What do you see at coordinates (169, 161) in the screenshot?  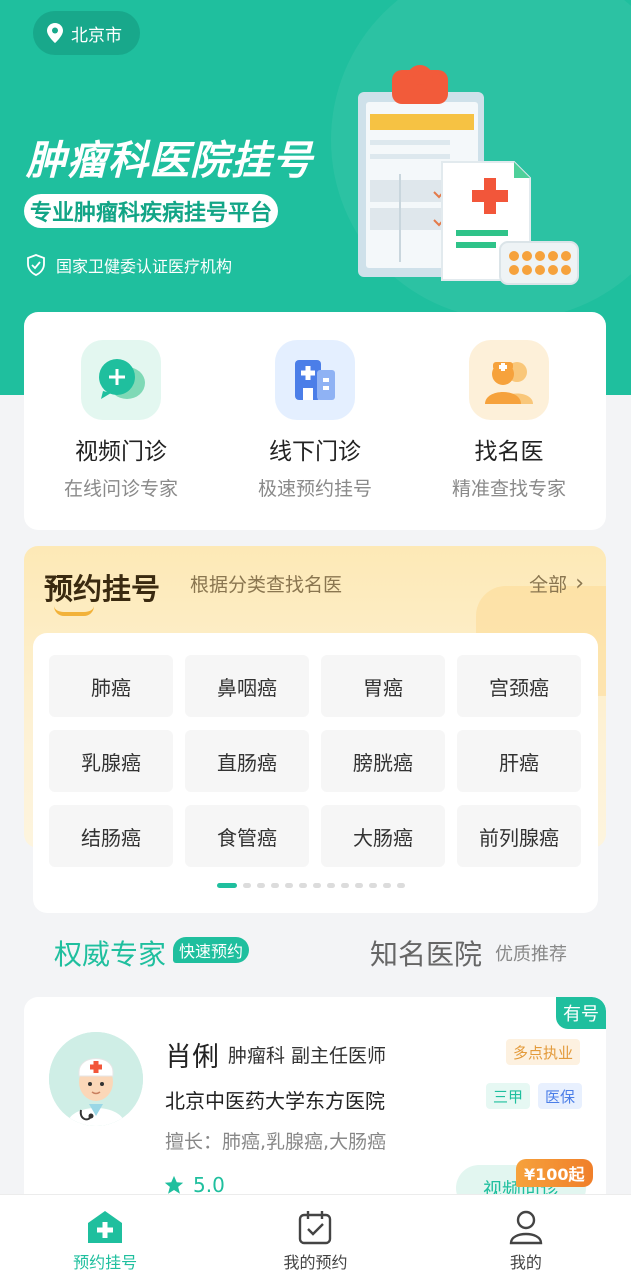 I see `hero-title: 肿瘤科医院挂号` at bounding box center [169, 161].